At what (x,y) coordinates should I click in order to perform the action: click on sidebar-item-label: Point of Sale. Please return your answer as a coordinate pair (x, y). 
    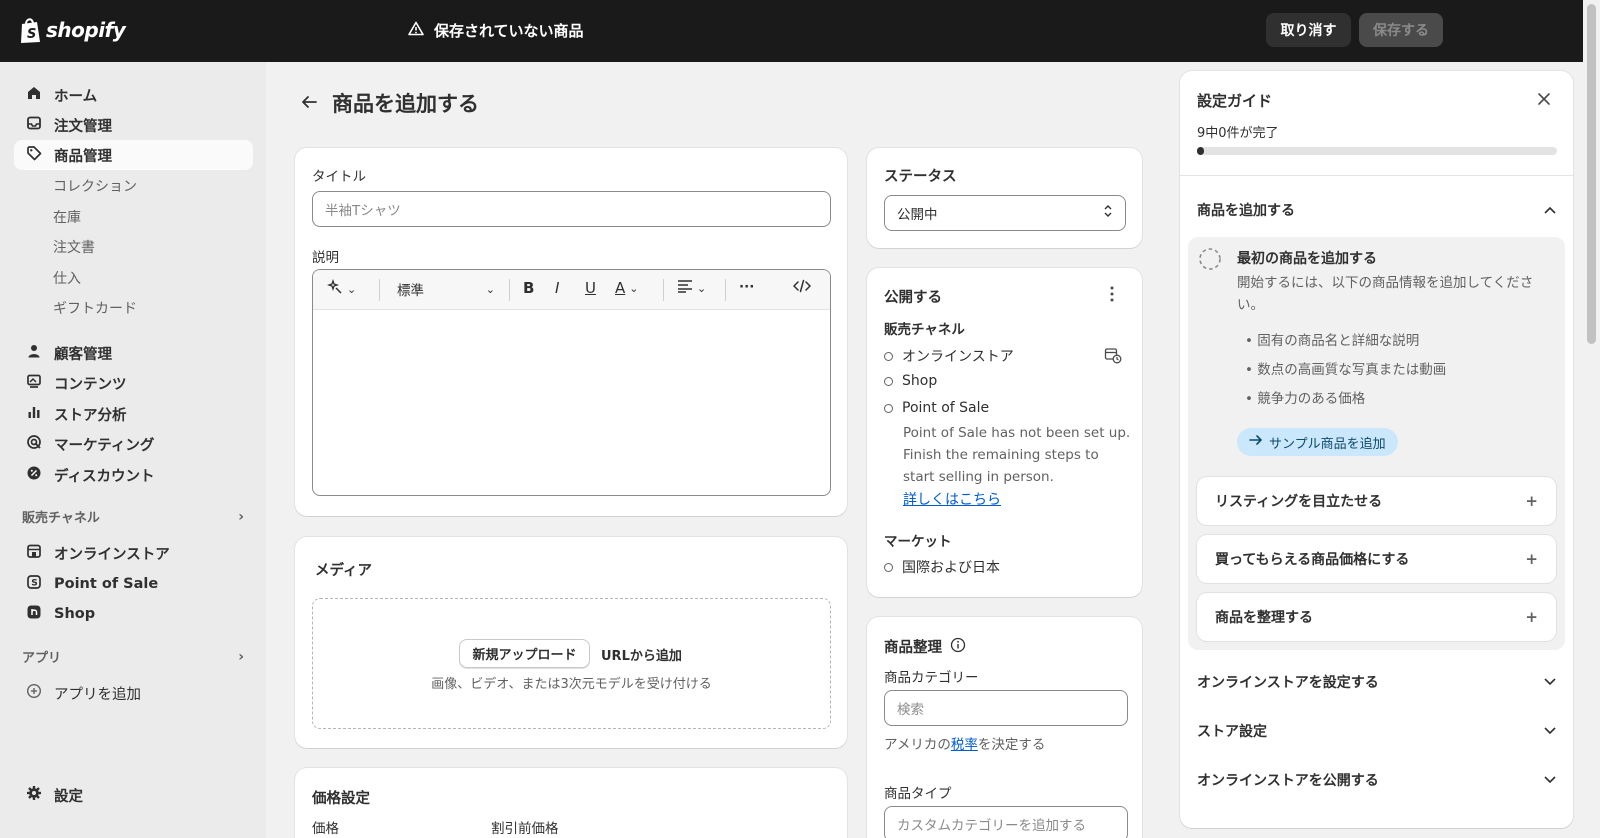
    Looking at the image, I should click on (106, 584).